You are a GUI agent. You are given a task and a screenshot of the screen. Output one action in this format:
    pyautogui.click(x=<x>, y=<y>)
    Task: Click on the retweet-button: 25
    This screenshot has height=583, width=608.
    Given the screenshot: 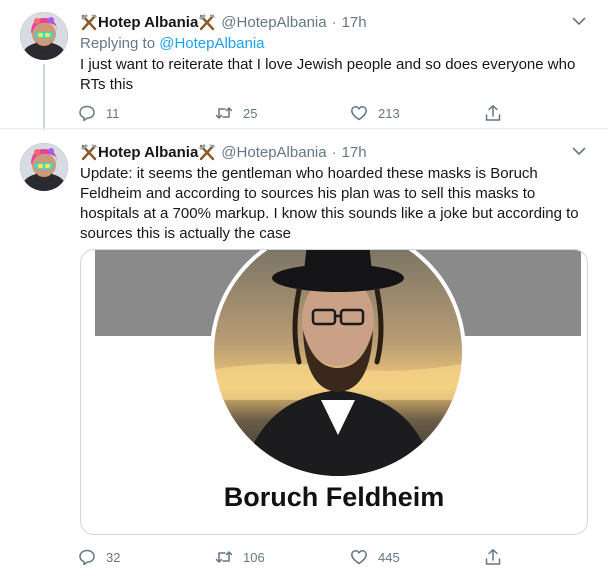 What is the action you would take?
    pyautogui.click(x=236, y=113)
    